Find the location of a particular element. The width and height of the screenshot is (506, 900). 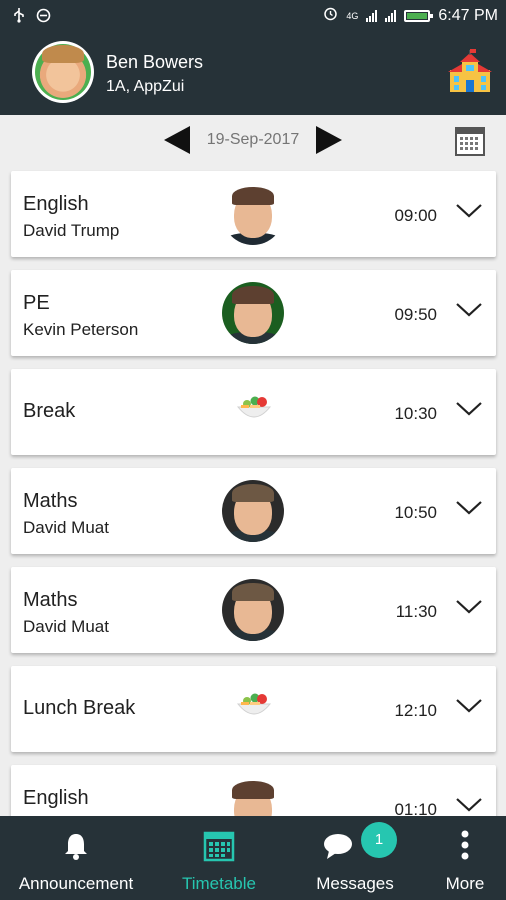

alarm-icon is located at coordinates (330, 15).